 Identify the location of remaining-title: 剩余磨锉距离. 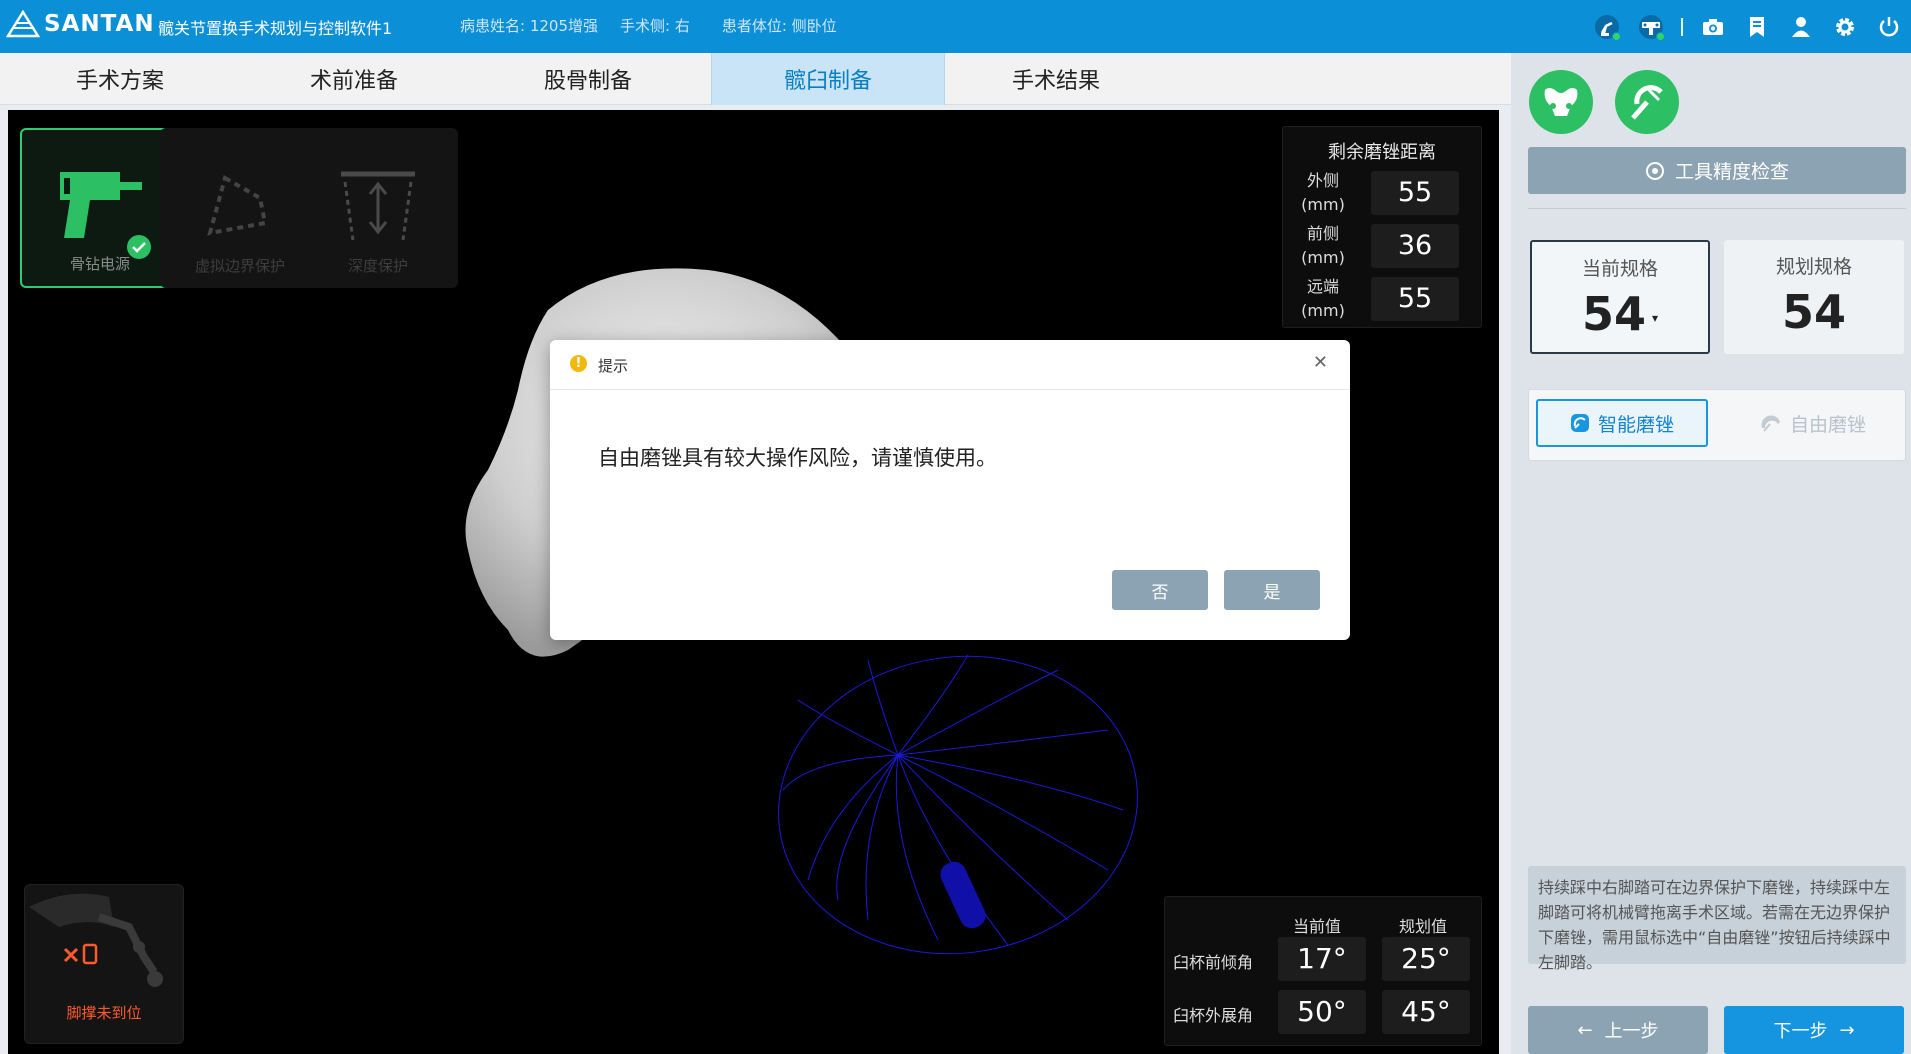
(1382, 152).